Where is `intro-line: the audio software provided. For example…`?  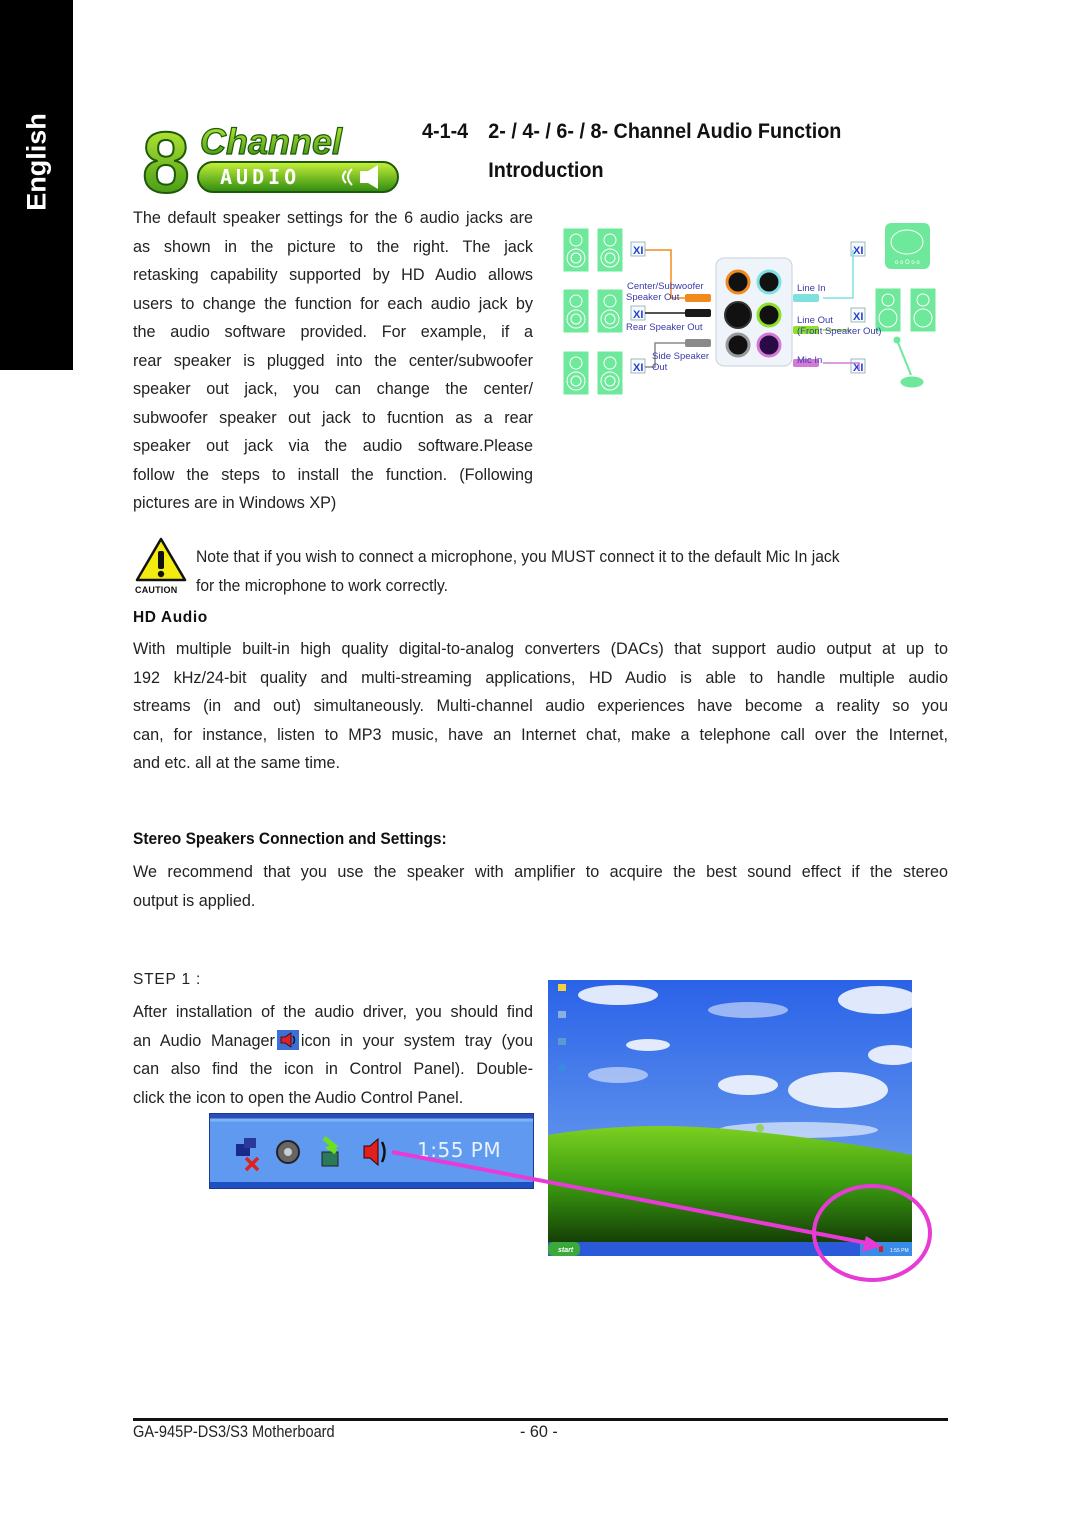 intro-line: the audio software provided. For example… is located at coordinates (333, 332).